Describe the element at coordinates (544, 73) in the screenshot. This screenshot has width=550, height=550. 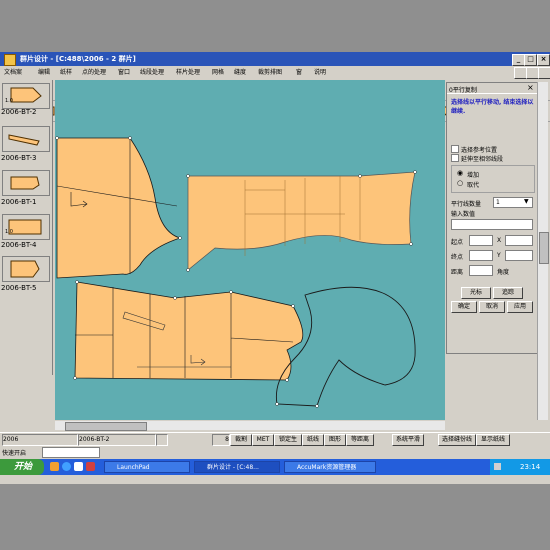
I see `doc-close-button` at that location.